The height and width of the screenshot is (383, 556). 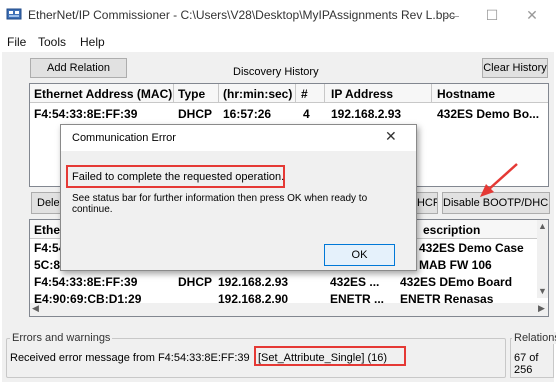 What do you see at coordinates (52, 42) in the screenshot?
I see `menu-tools: Tools` at bounding box center [52, 42].